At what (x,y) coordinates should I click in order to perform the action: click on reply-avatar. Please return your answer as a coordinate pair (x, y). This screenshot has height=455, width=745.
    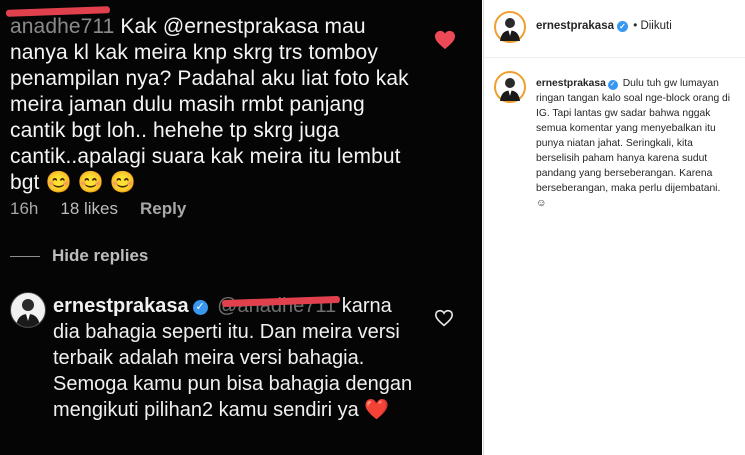
    Looking at the image, I should click on (28, 310).